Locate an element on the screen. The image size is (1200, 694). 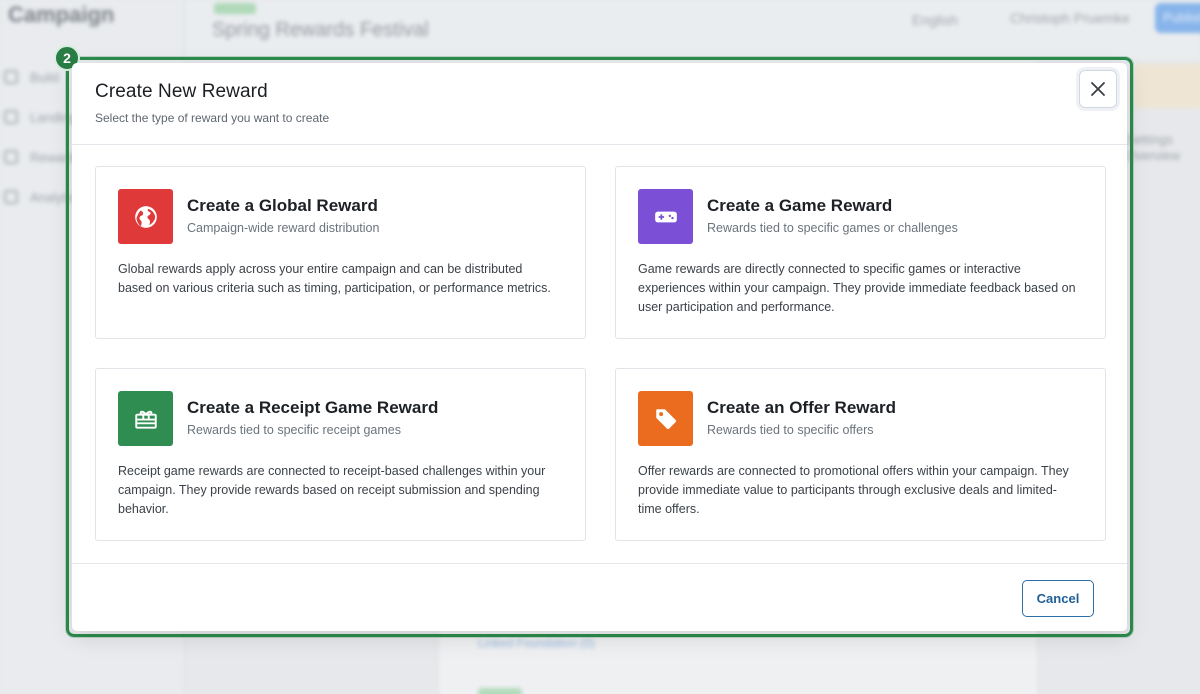
close-icon is located at coordinates (1098, 89).